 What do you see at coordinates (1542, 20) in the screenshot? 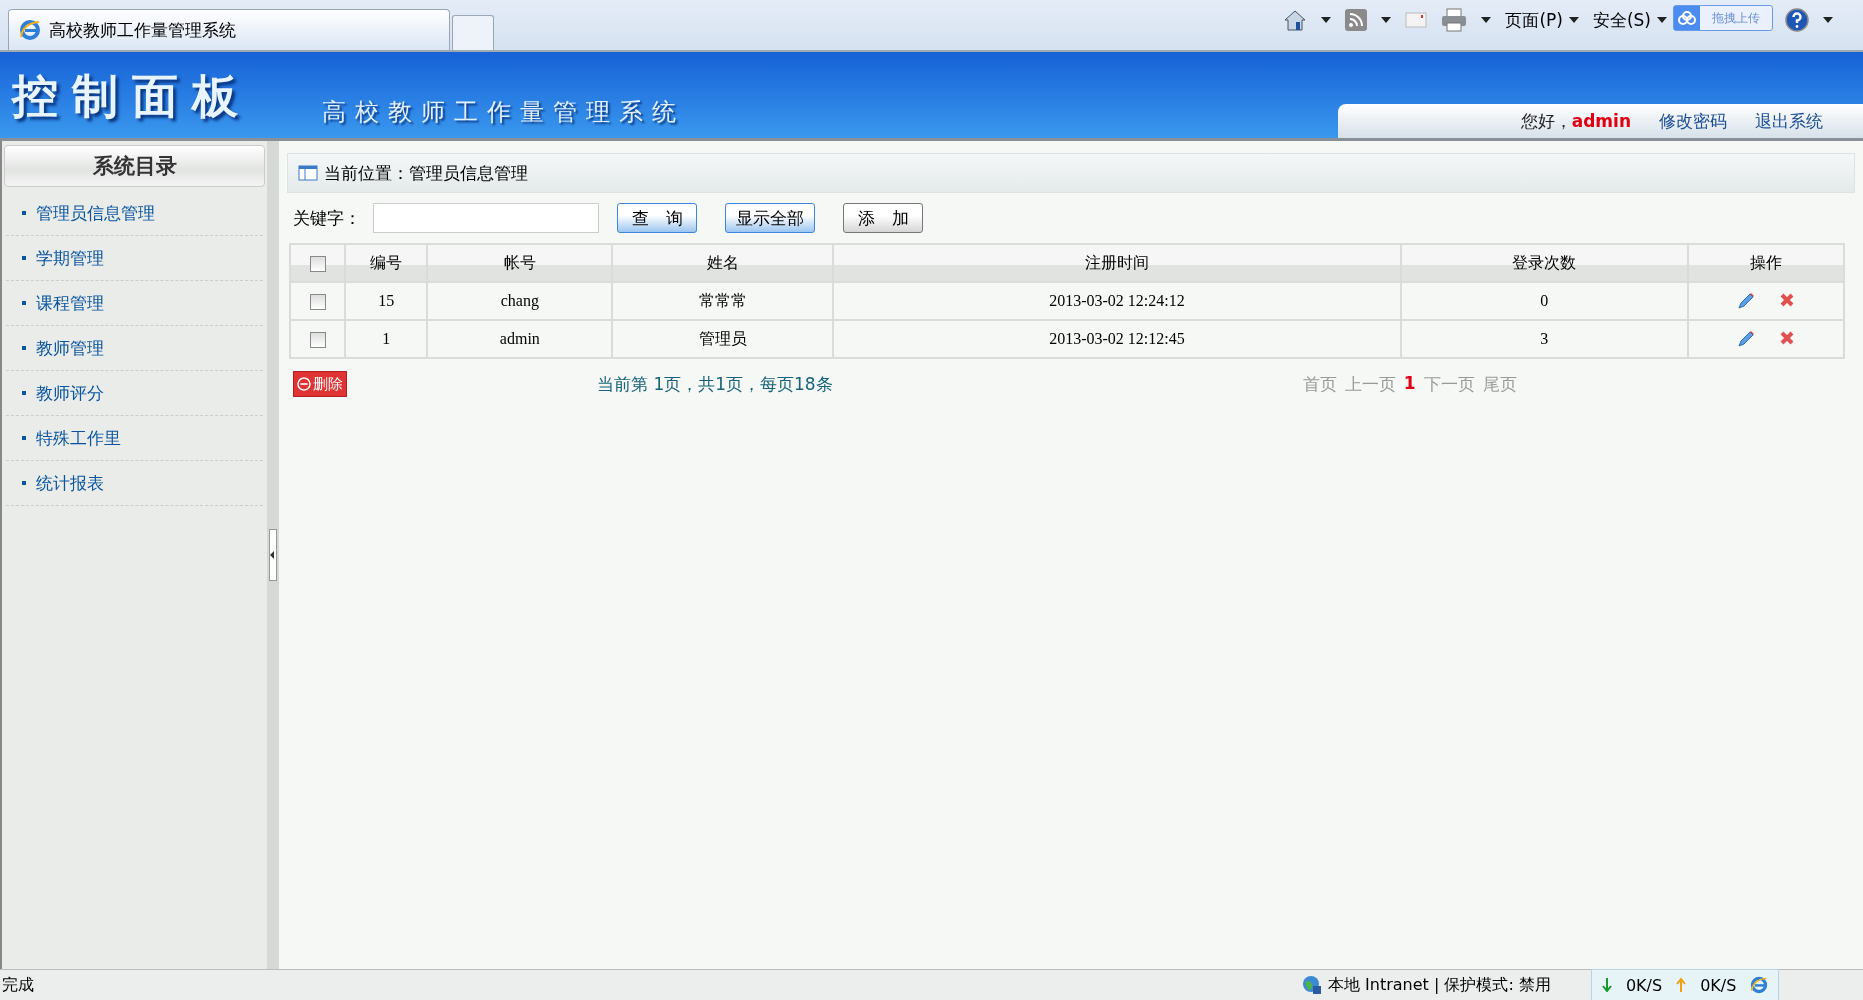
I see `toolbar-menu: 页面(P)` at bounding box center [1542, 20].